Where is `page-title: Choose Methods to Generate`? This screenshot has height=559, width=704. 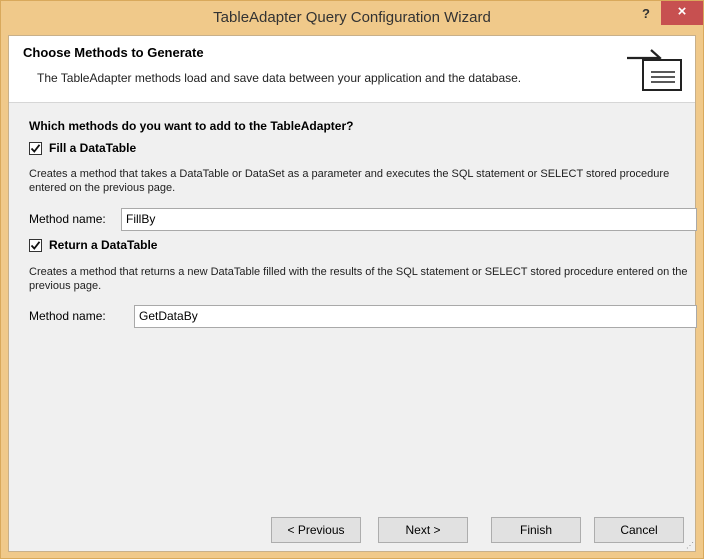 page-title: Choose Methods to Generate is located at coordinates (113, 52).